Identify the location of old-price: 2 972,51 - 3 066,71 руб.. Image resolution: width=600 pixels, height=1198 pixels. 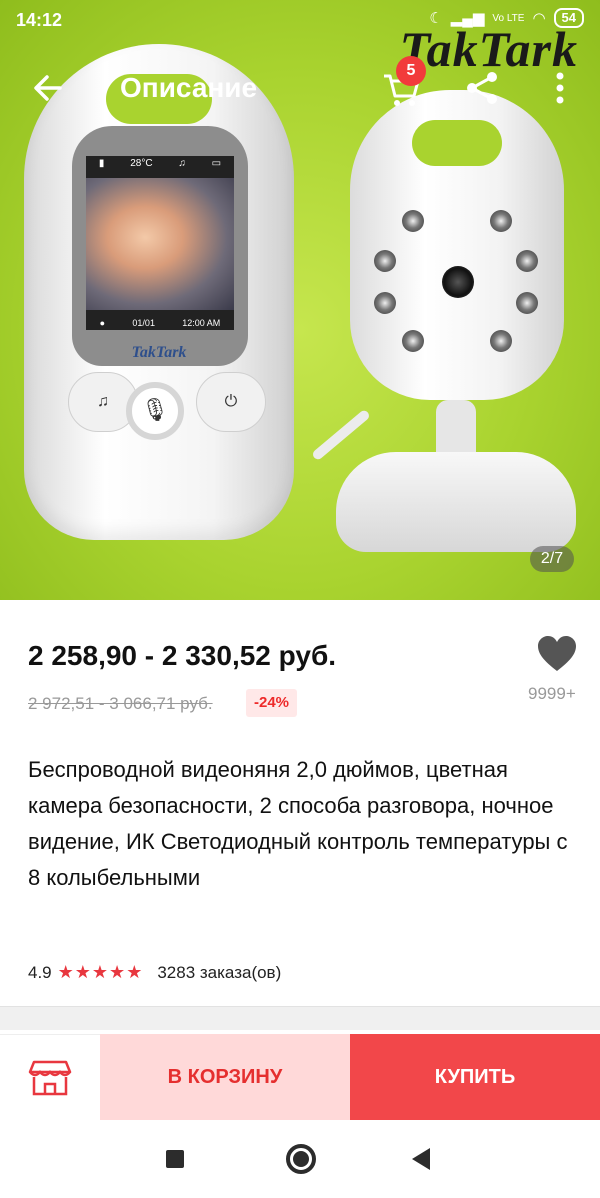
(120, 703).